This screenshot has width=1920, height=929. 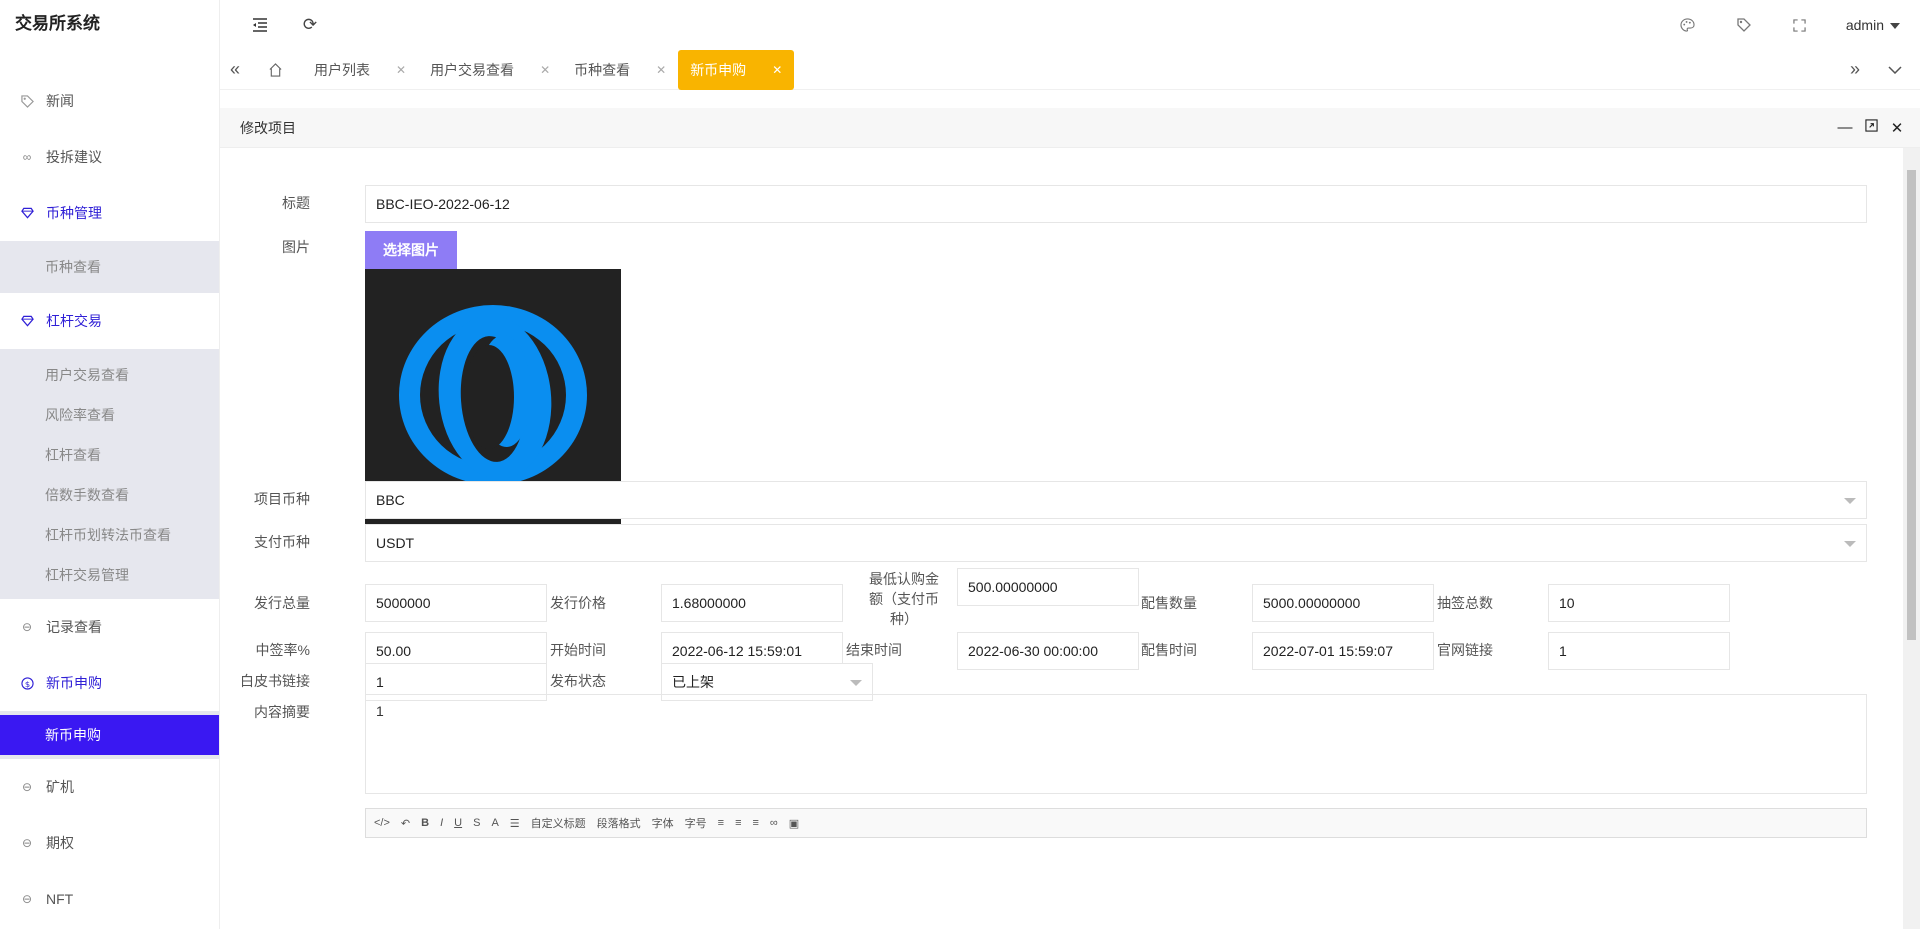 What do you see at coordinates (558, 823) in the screenshot?
I see `custom-title-dropdown: 自定义标题` at bounding box center [558, 823].